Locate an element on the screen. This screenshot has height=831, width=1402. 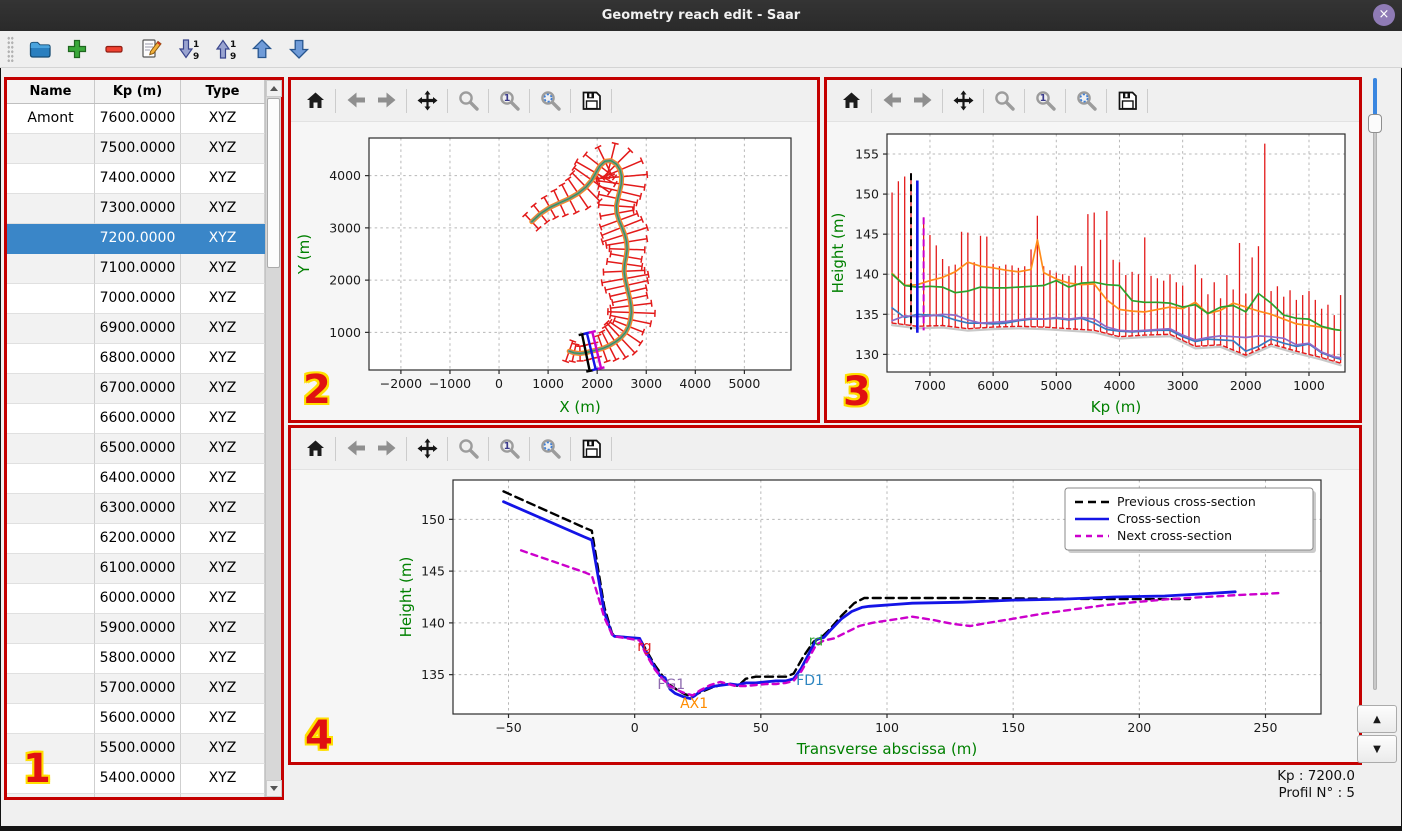
cell-kp: 6500.0000 is located at coordinates (138, 449).